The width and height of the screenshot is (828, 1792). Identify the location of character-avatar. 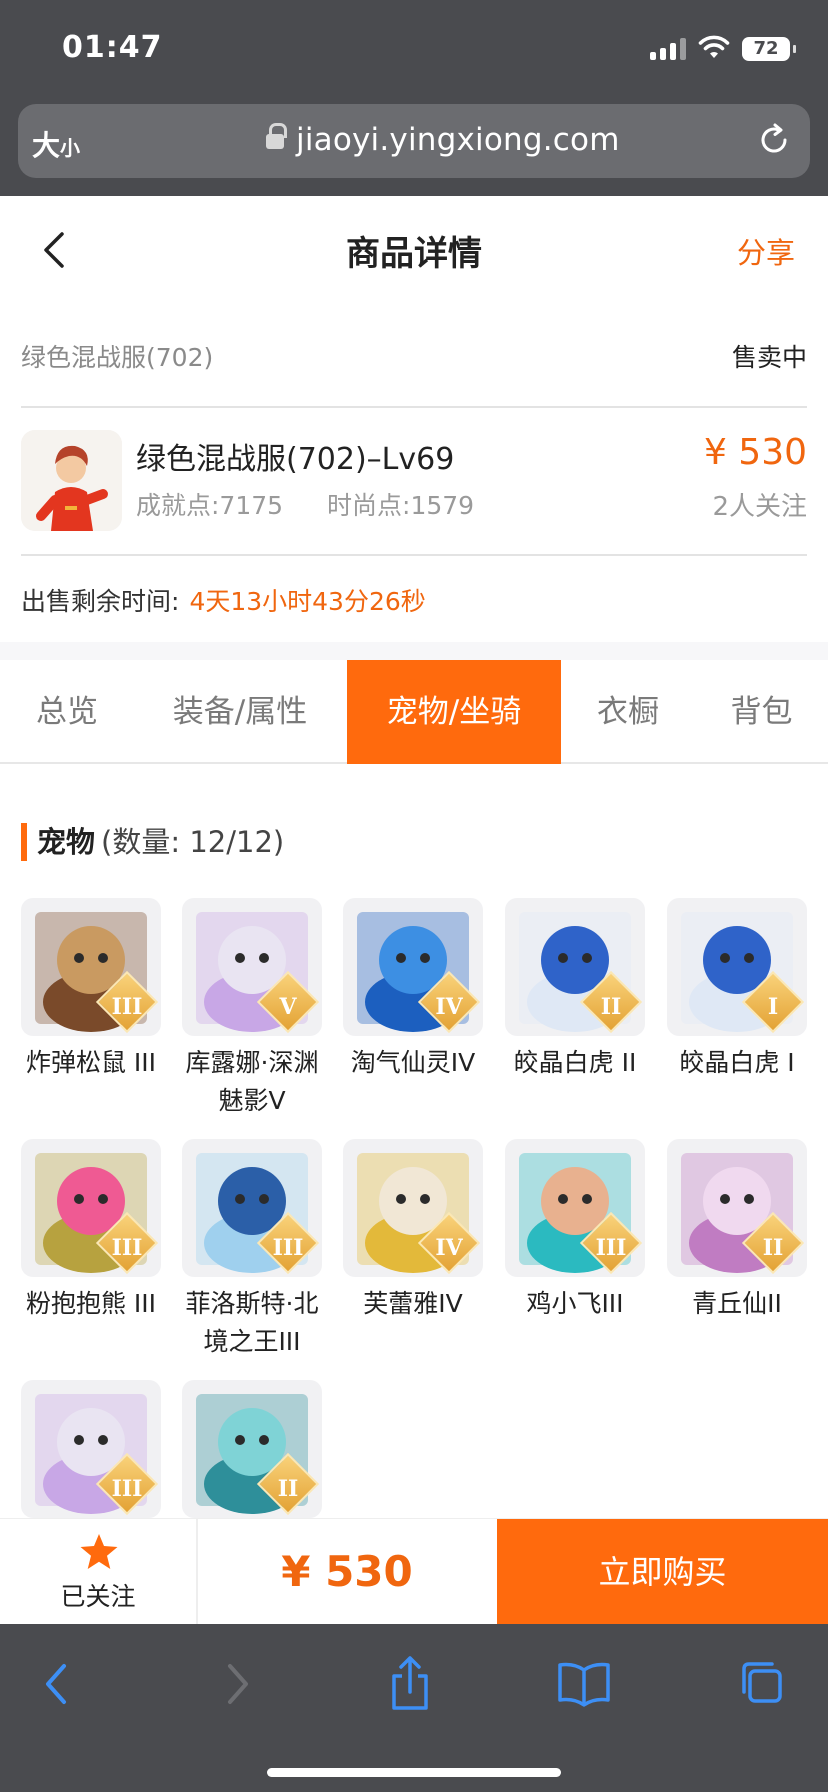
(71, 480).